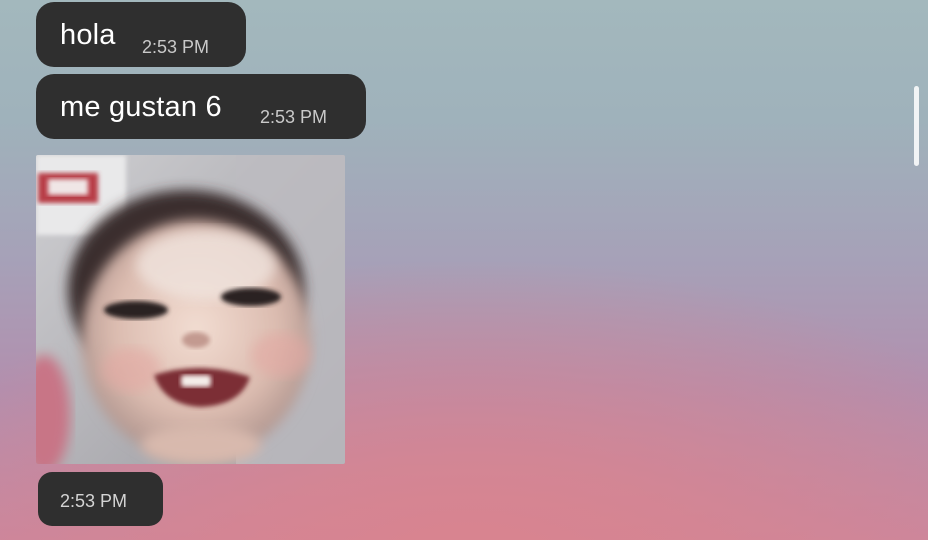 This screenshot has height=540, width=928. What do you see at coordinates (141, 107) in the screenshot?
I see `message-text: me gustan 6` at bounding box center [141, 107].